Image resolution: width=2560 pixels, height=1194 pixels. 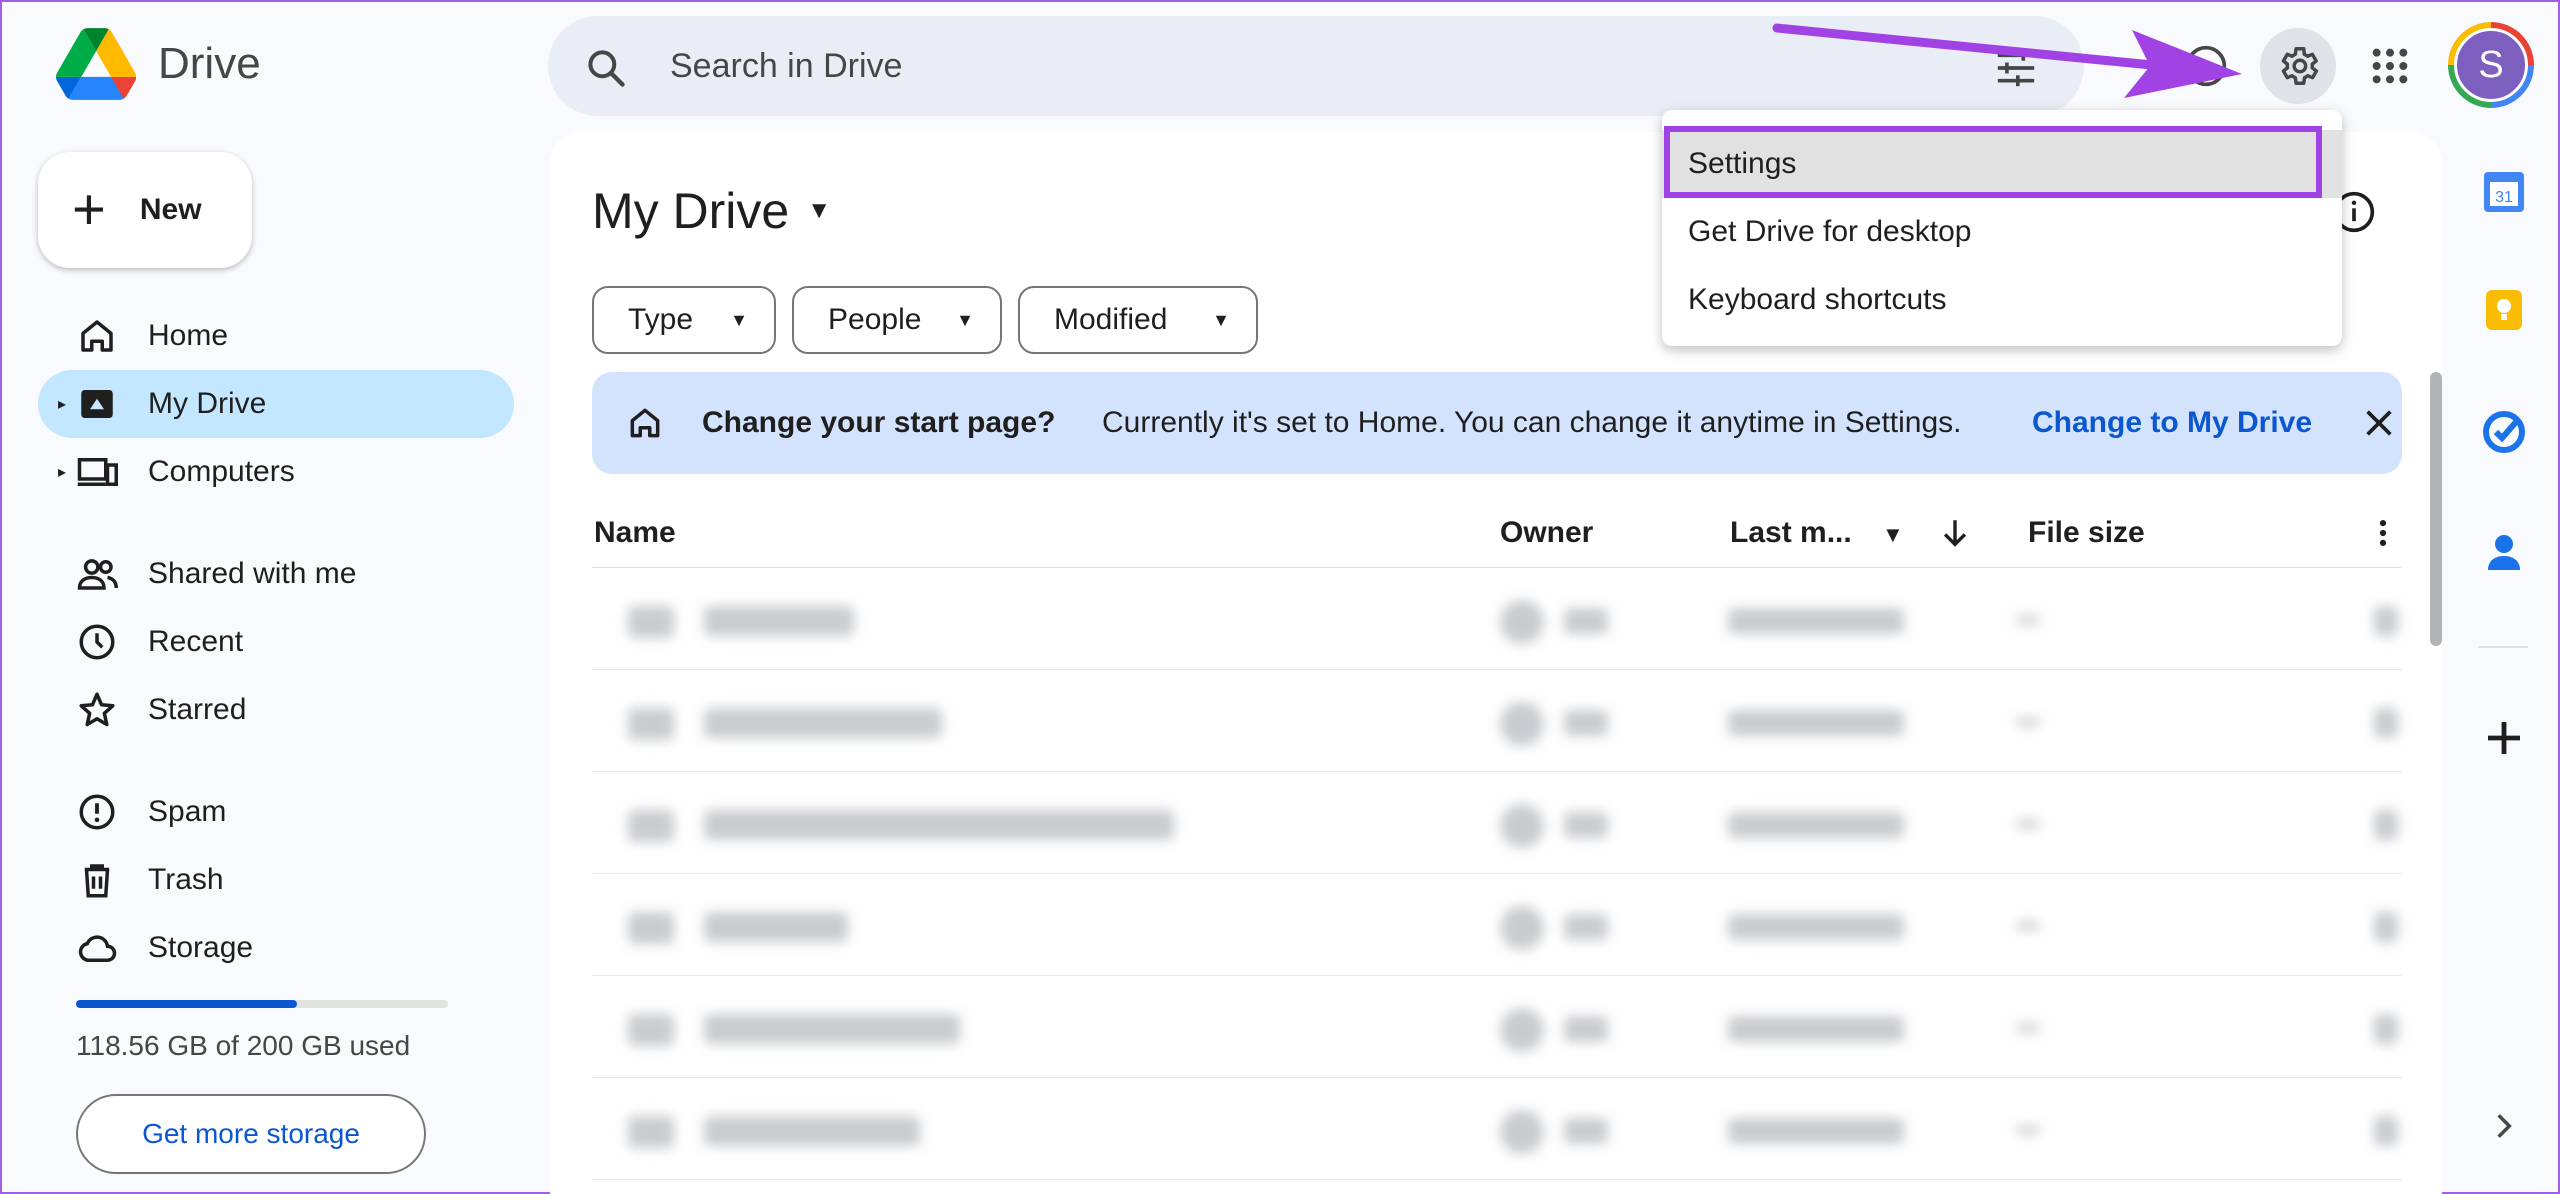 I want to click on banner-title: Change your start page?, so click(x=879, y=422).